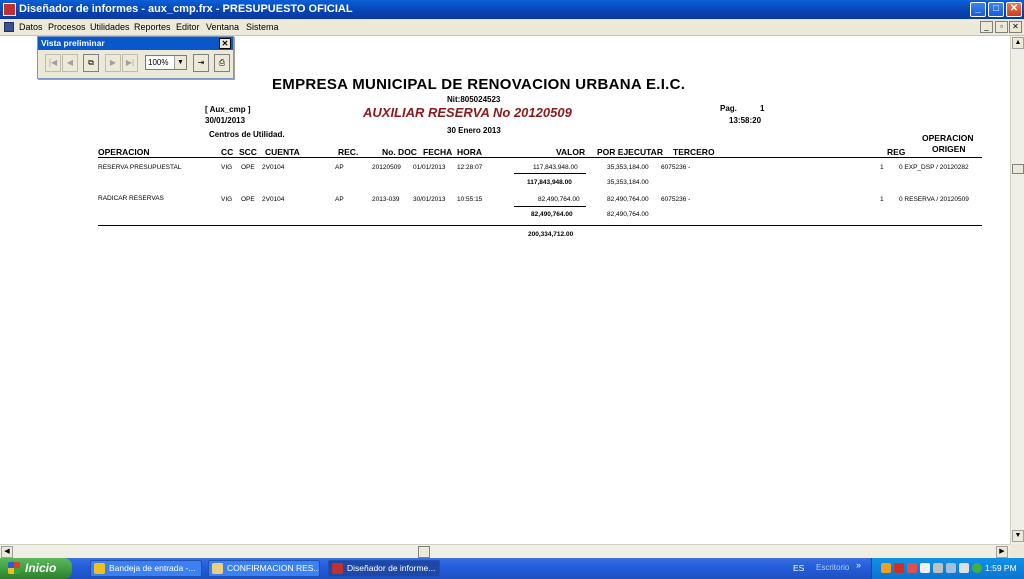 The width and height of the screenshot is (1024, 579). Describe the element at coordinates (934, 167) in the screenshot. I see `row1-origen: 0 EXP_DSP / 20120282` at that location.